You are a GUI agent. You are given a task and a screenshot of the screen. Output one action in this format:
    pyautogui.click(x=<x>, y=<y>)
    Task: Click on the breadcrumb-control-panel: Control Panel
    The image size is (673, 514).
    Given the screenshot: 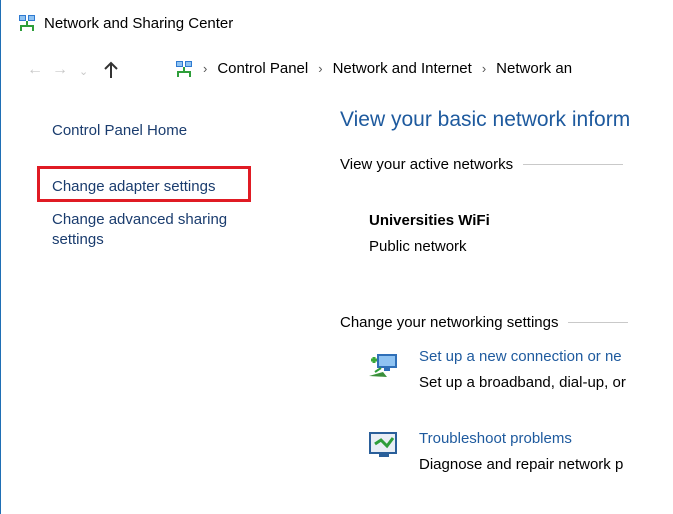 What is the action you would take?
    pyautogui.click(x=262, y=68)
    